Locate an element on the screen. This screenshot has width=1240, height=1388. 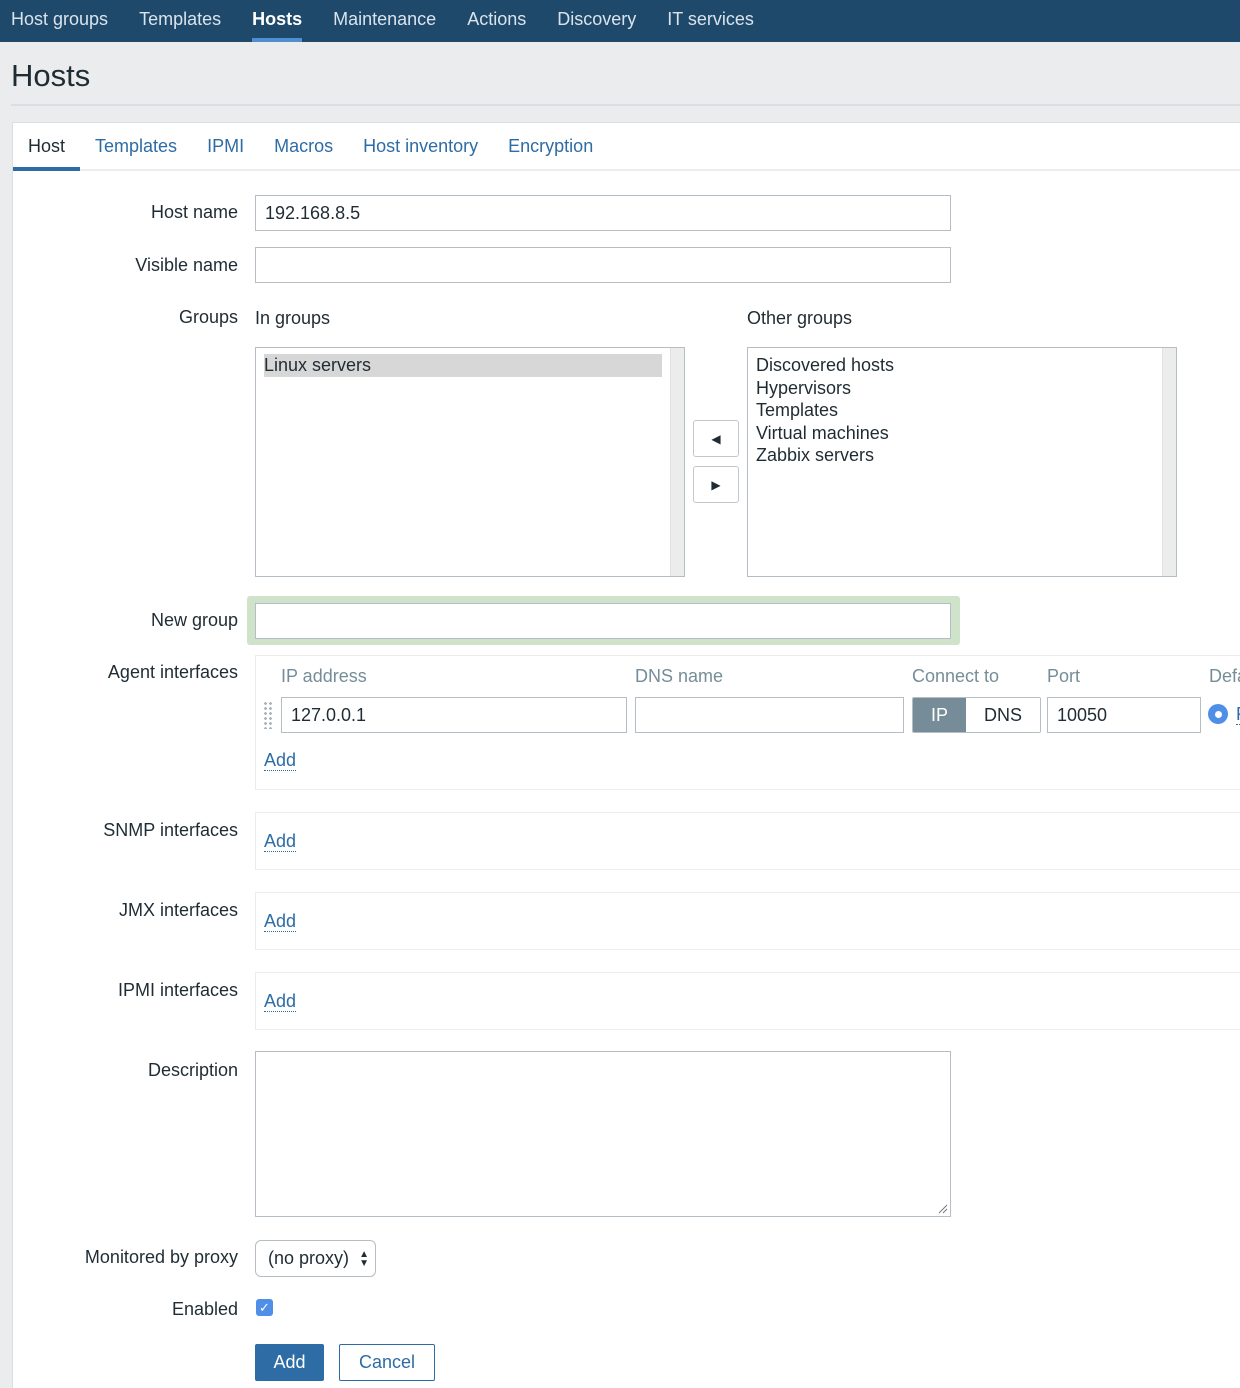
jmx-interfaces-label: JMX interfaces is located at coordinates (178, 910).